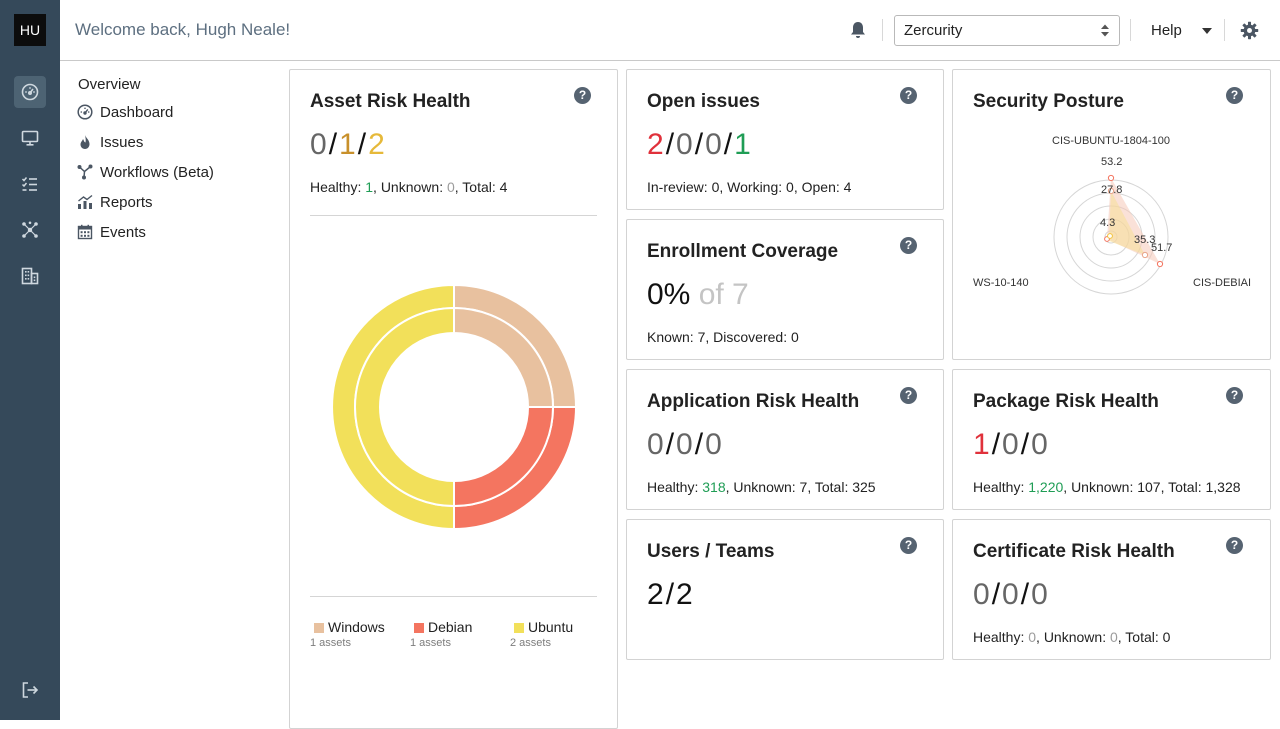 The image size is (1280, 729). What do you see at coordinates (30, 138) in the screenshot?
I see `desktop-icon` at bounding box center [30, 138].